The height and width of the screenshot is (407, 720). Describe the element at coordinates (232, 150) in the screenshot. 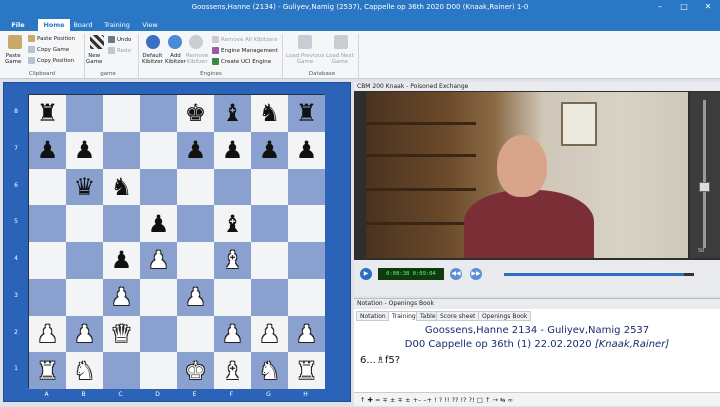

I see `square-f7: ♟` at that location.